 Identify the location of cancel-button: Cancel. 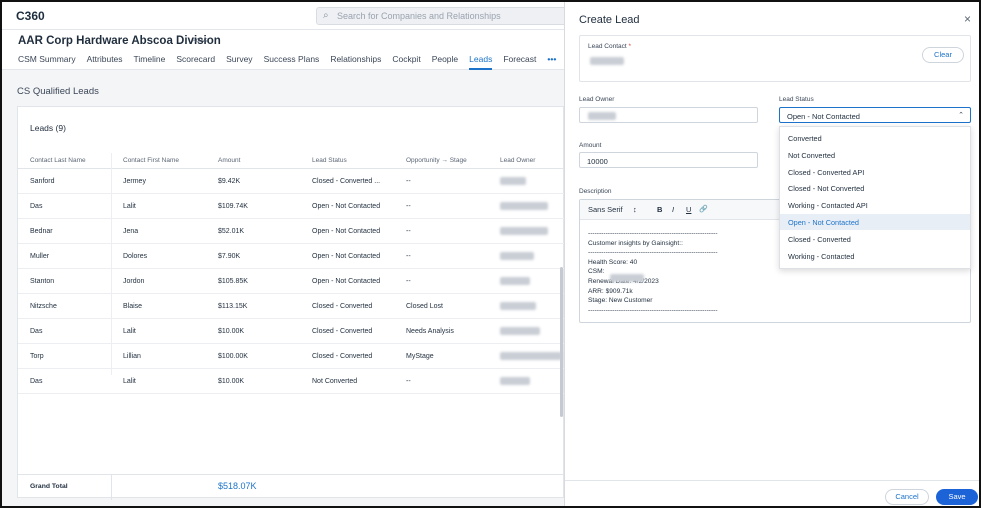
(907, 497).